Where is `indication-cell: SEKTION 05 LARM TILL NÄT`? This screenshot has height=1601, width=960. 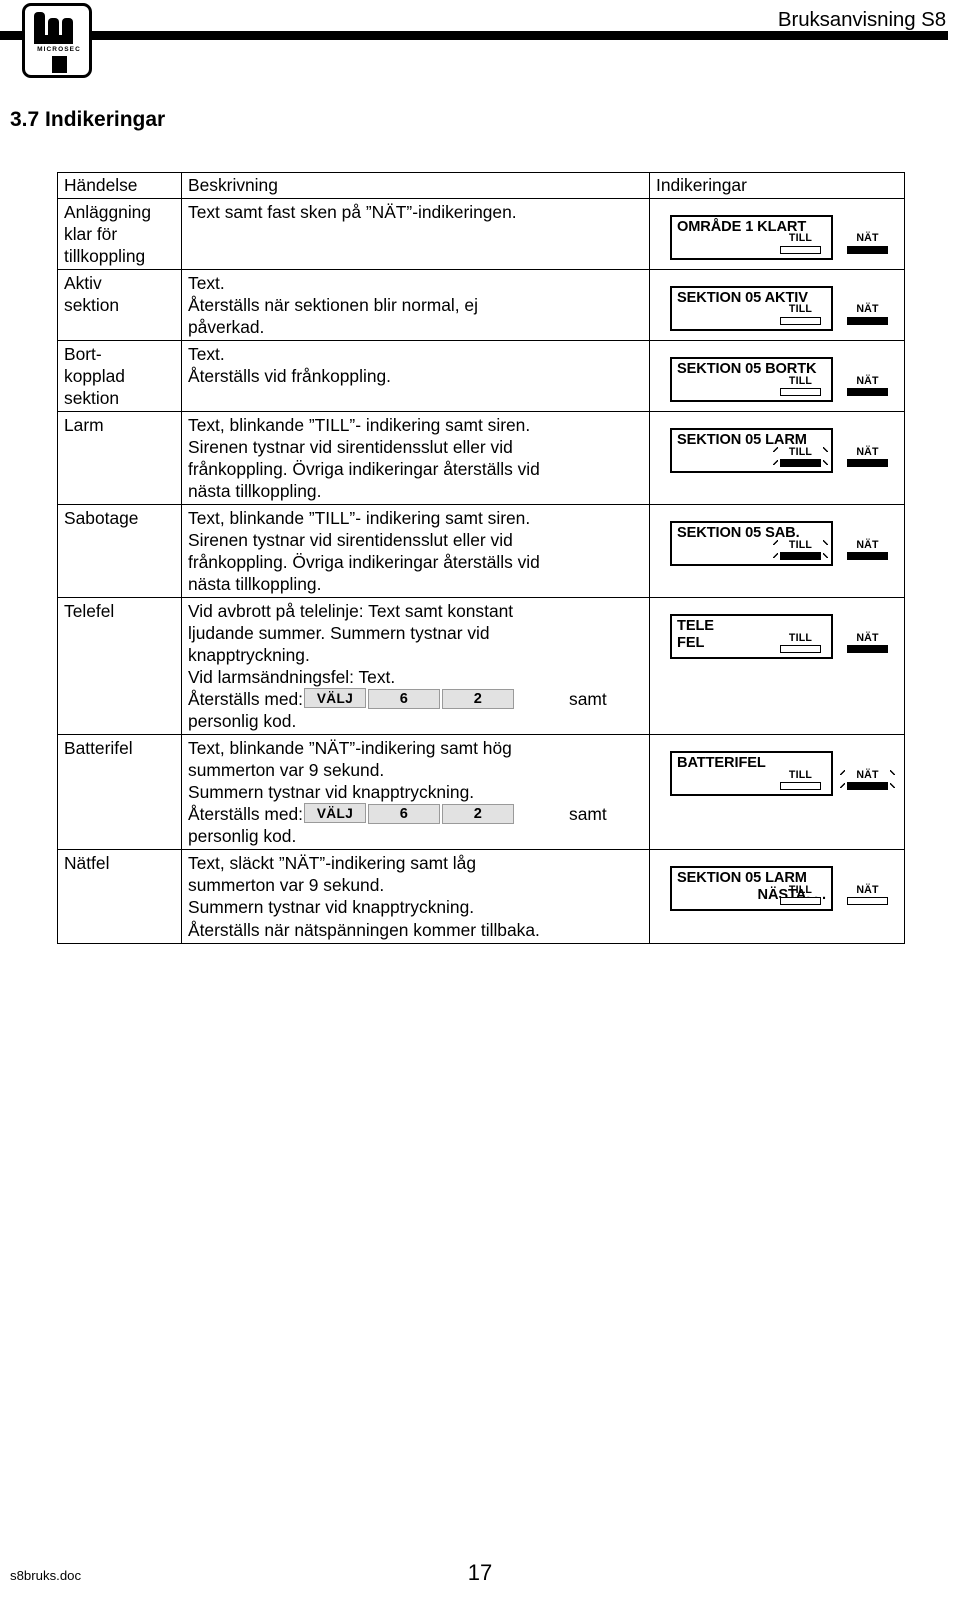
indication-cell: SEKTION 05 LARM TILL NÄT is located at coordinates (777, 458).